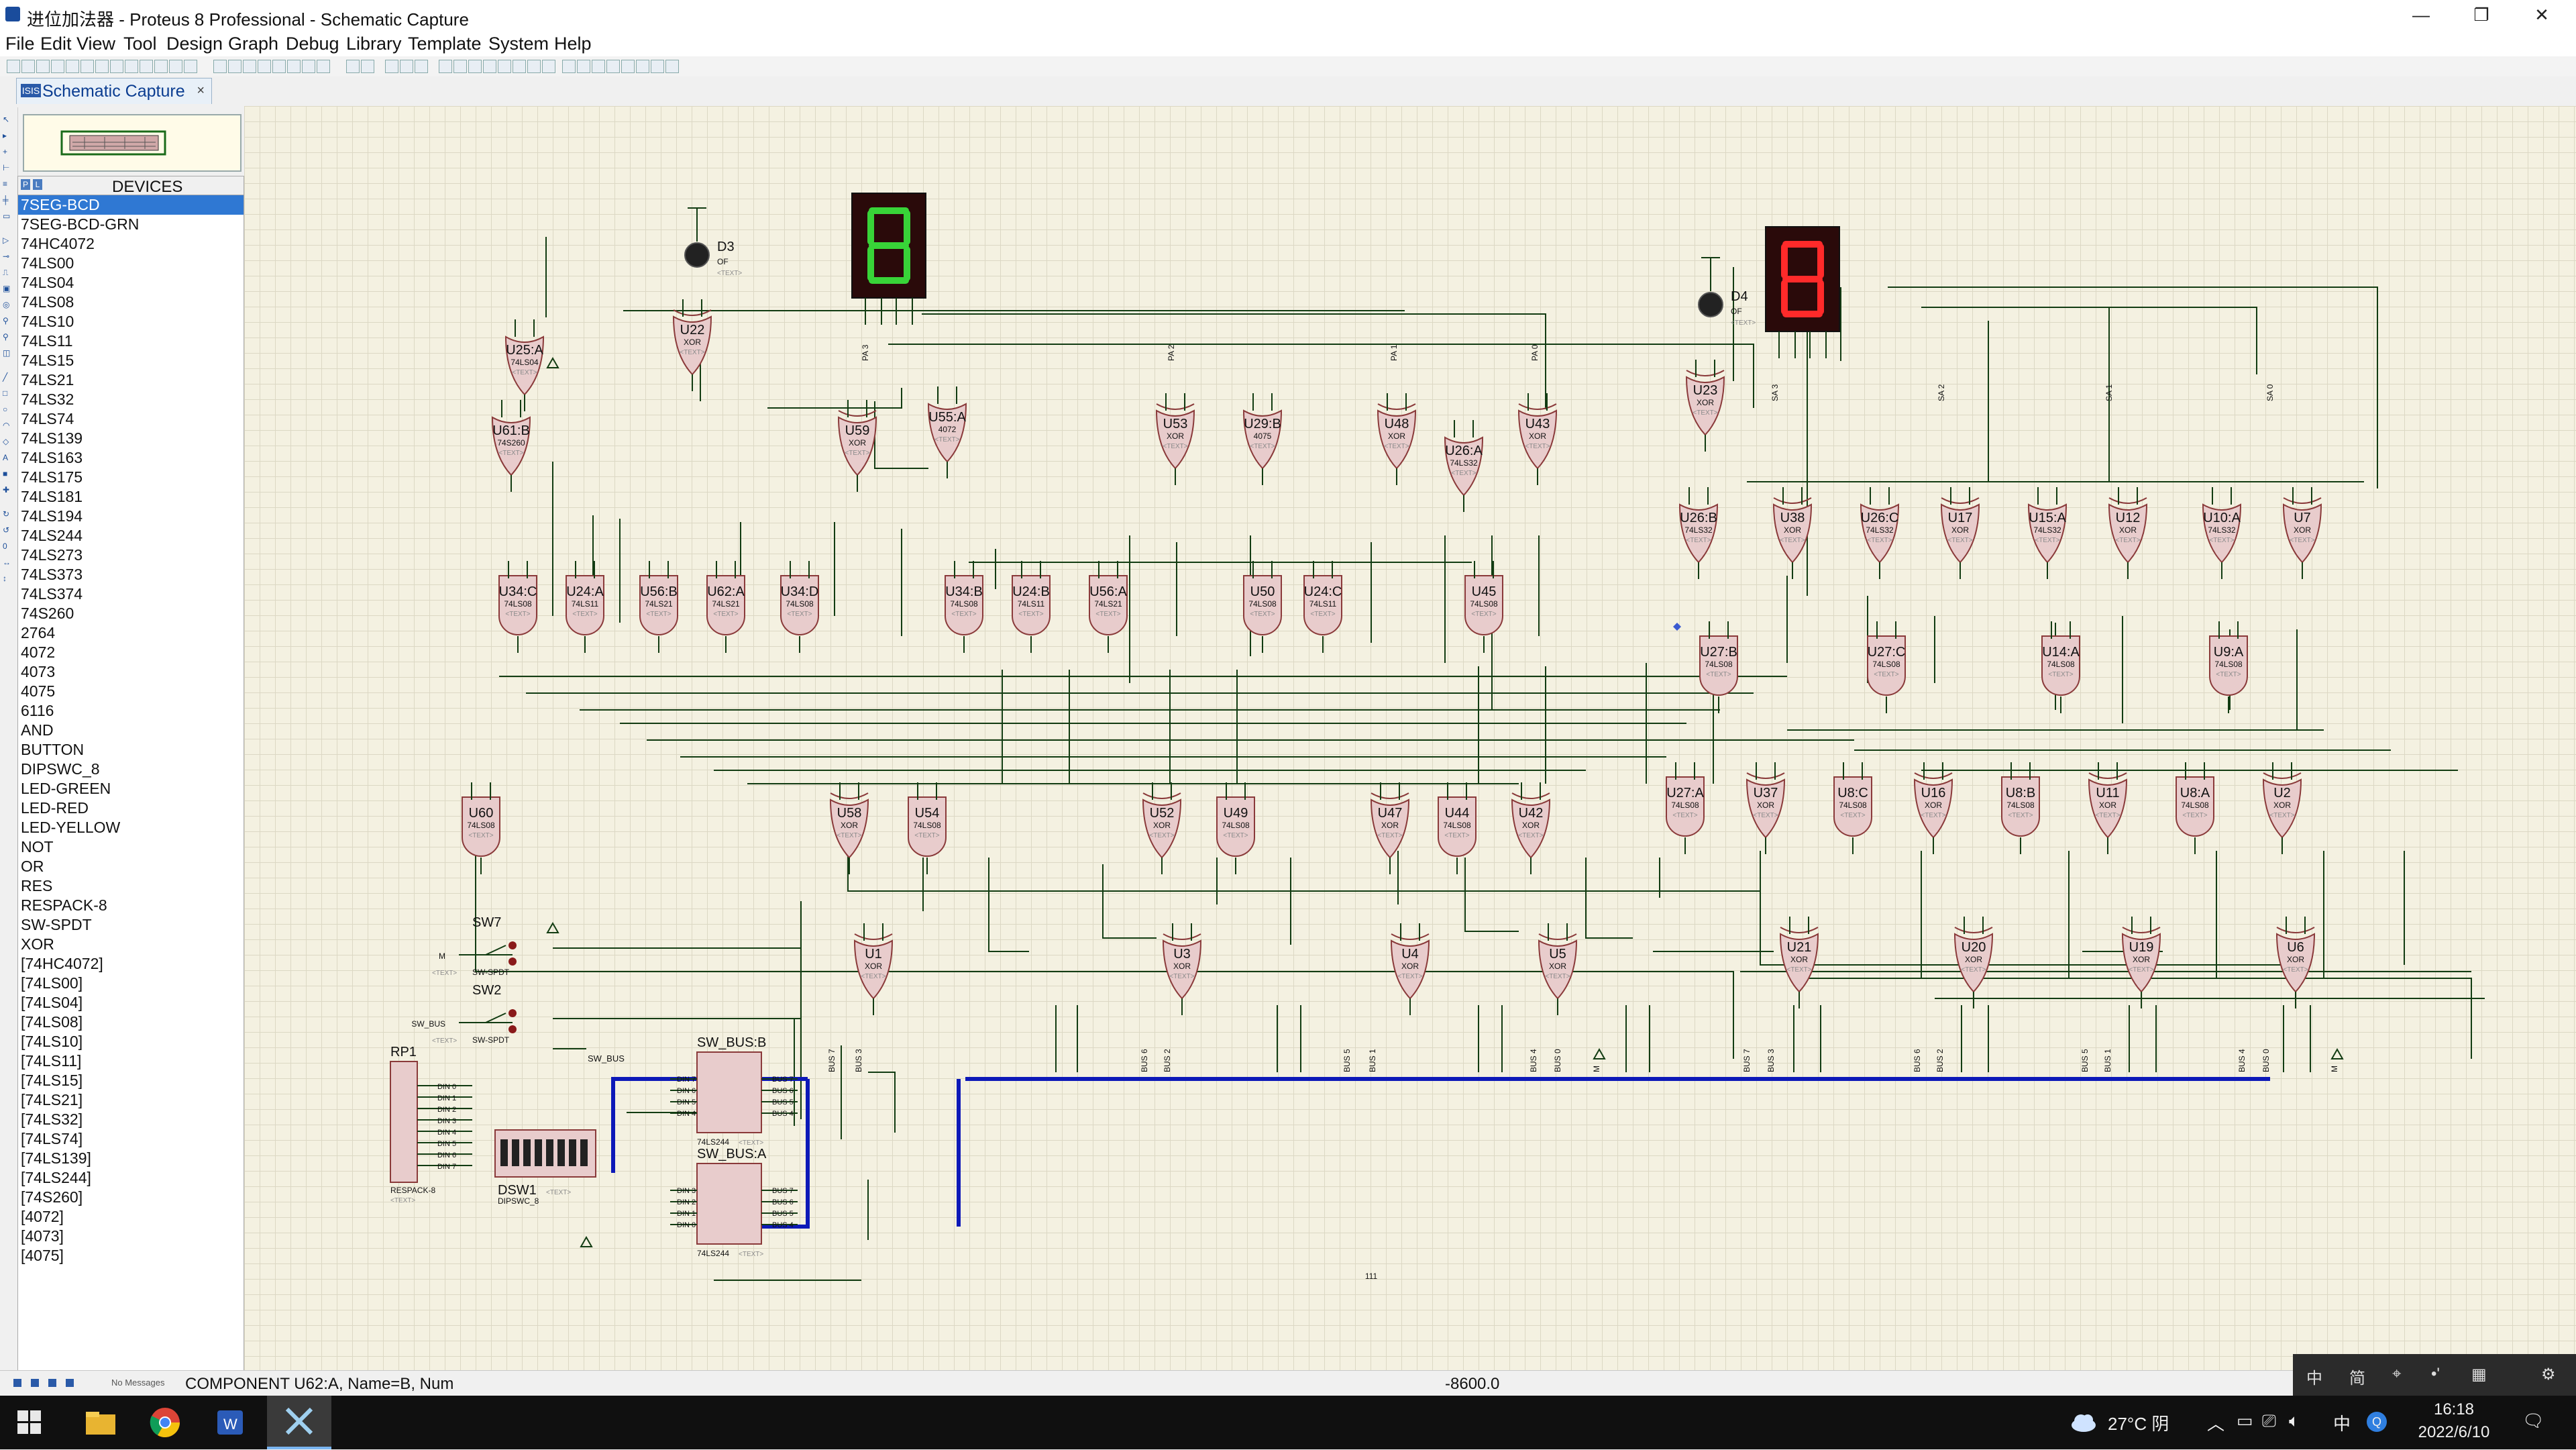 The image size is (2576, 1450). Describe the element at coordinates (131, 360) in the screenshot. I see `device-item: 74LS15` at that location.